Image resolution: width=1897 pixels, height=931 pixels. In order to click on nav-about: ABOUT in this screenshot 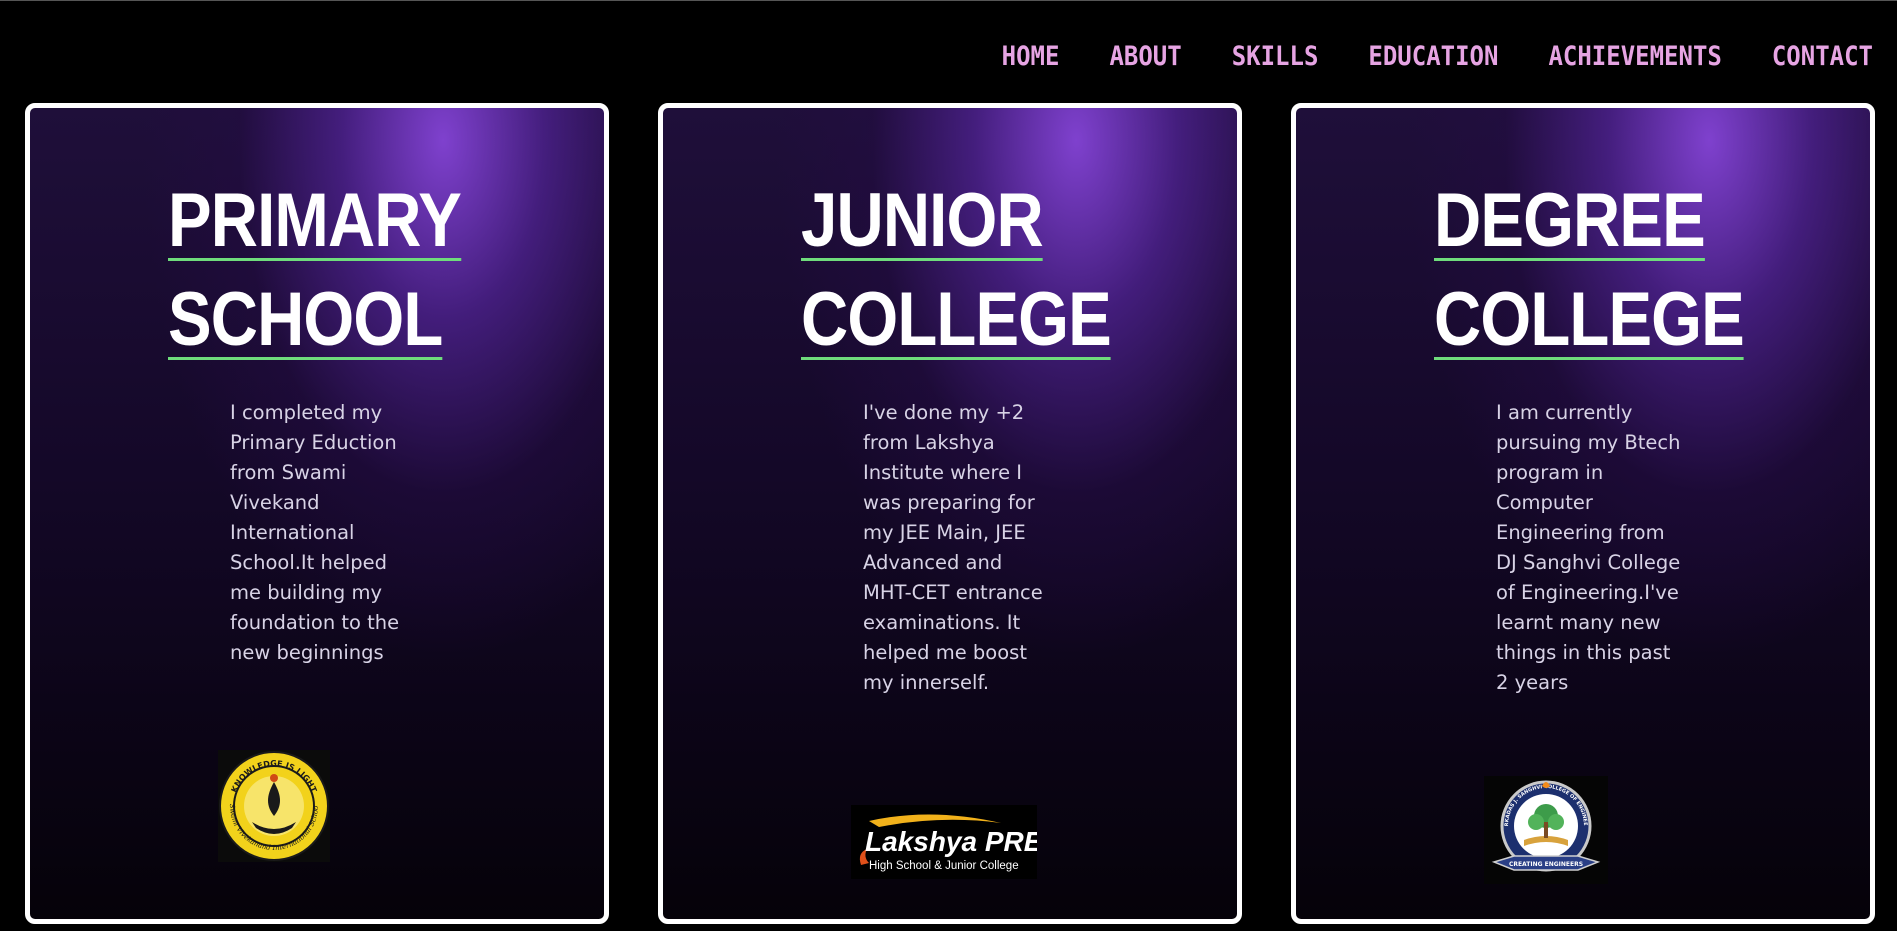, I will do `click(1145, 56)`.